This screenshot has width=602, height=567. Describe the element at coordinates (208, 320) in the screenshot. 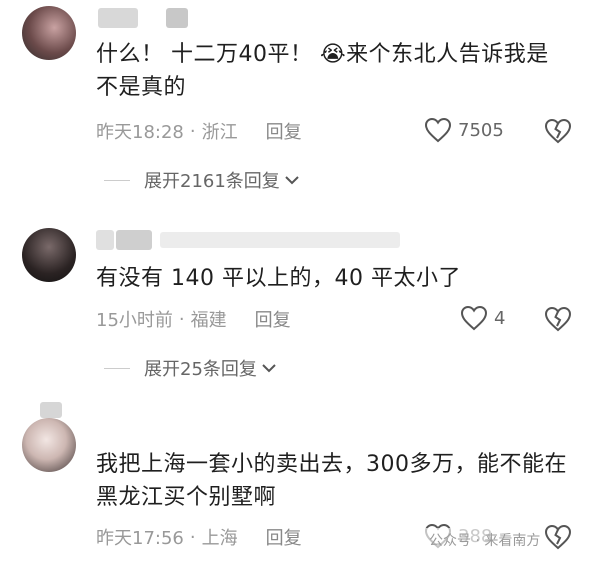

I see `comment-location: 福建` at that location.